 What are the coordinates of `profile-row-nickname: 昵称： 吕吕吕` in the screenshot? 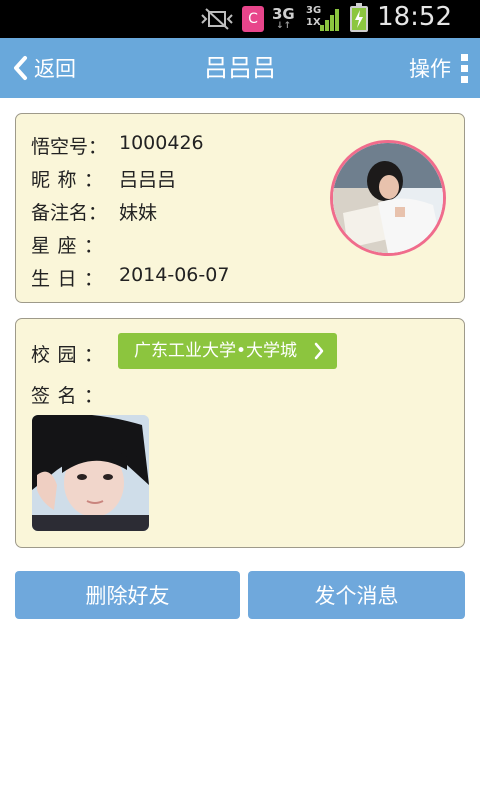 It's located at (103, 178).